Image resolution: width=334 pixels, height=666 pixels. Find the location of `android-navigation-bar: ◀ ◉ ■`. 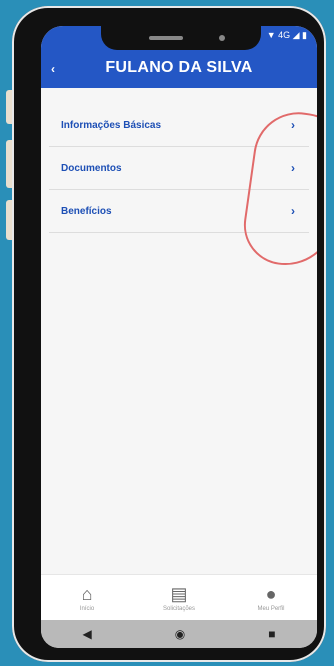

android-navigation-bar: ◀ ◉ ■ is located at coordinates (179, 634).